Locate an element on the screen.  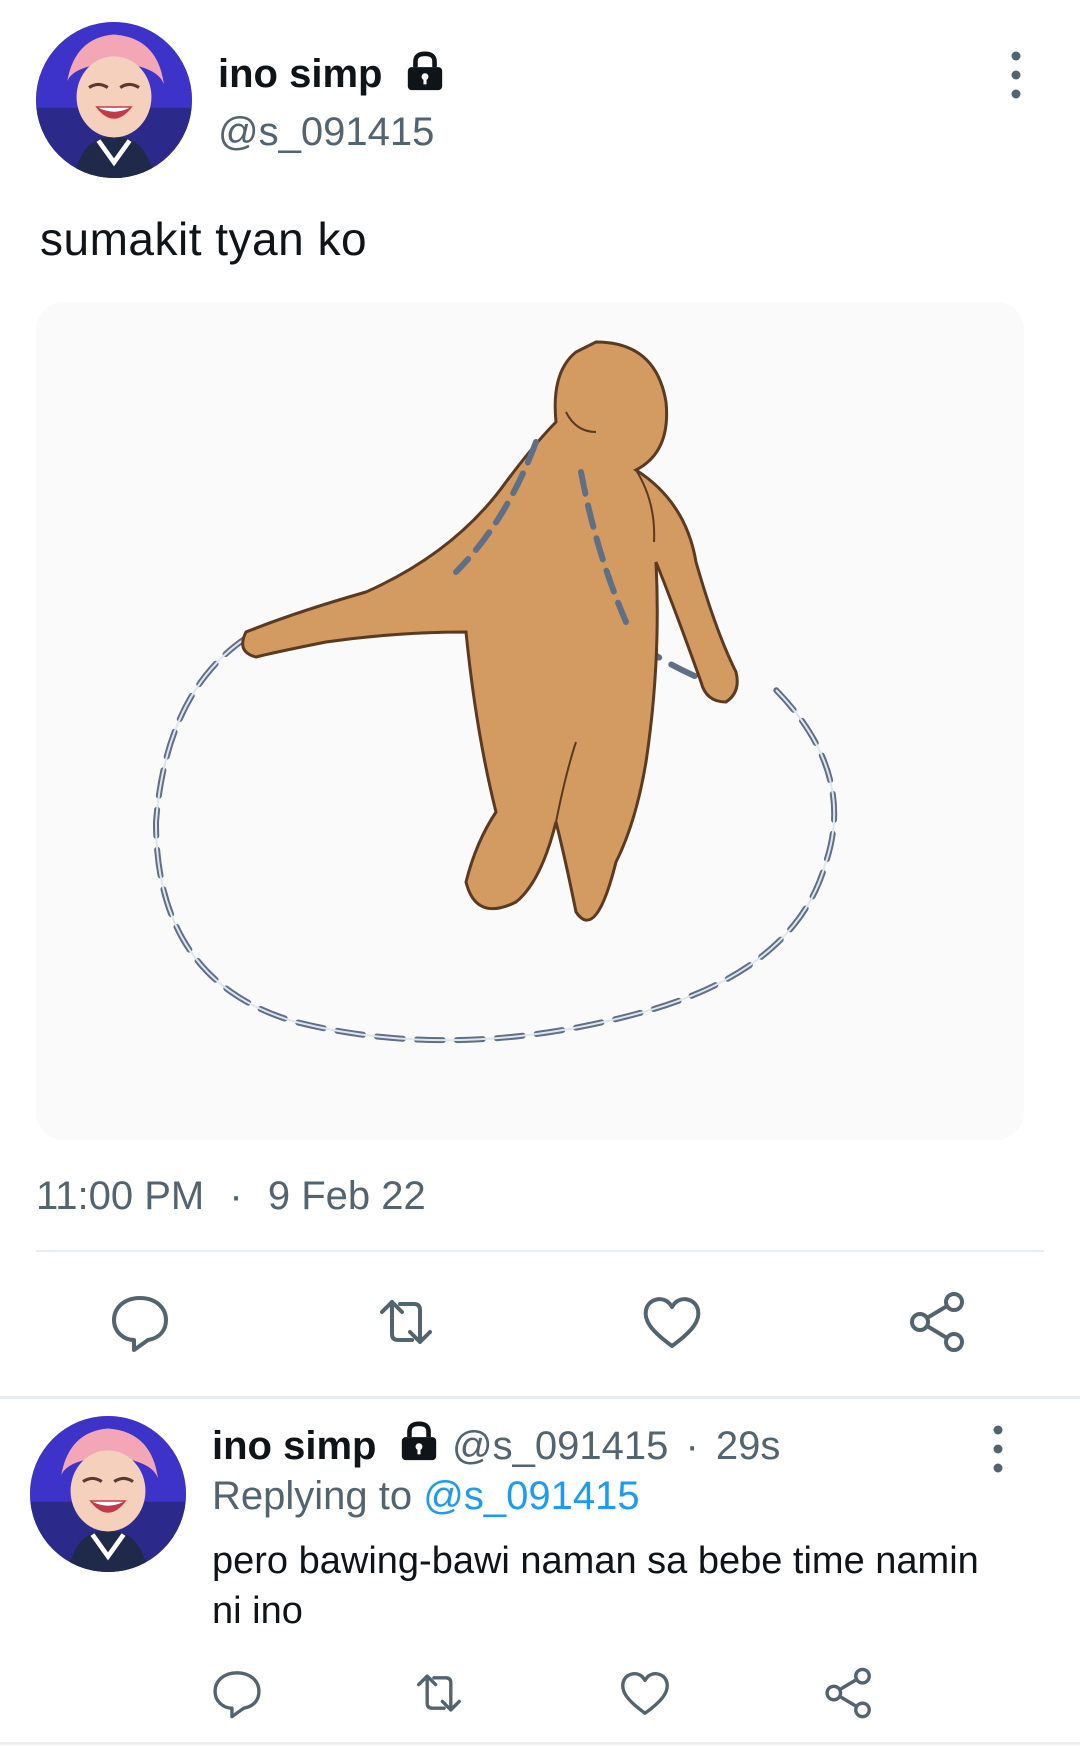
replying-to-mention: @s_091415 is located at coordinates (531, 1496).